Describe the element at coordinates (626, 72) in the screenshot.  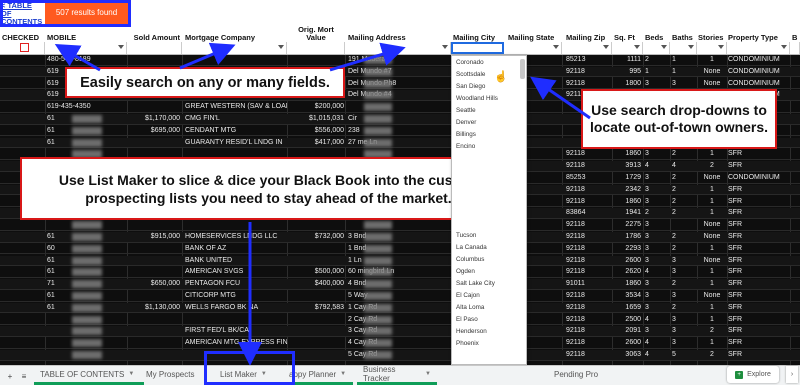
I see `cell-sqft: 995` at that location.